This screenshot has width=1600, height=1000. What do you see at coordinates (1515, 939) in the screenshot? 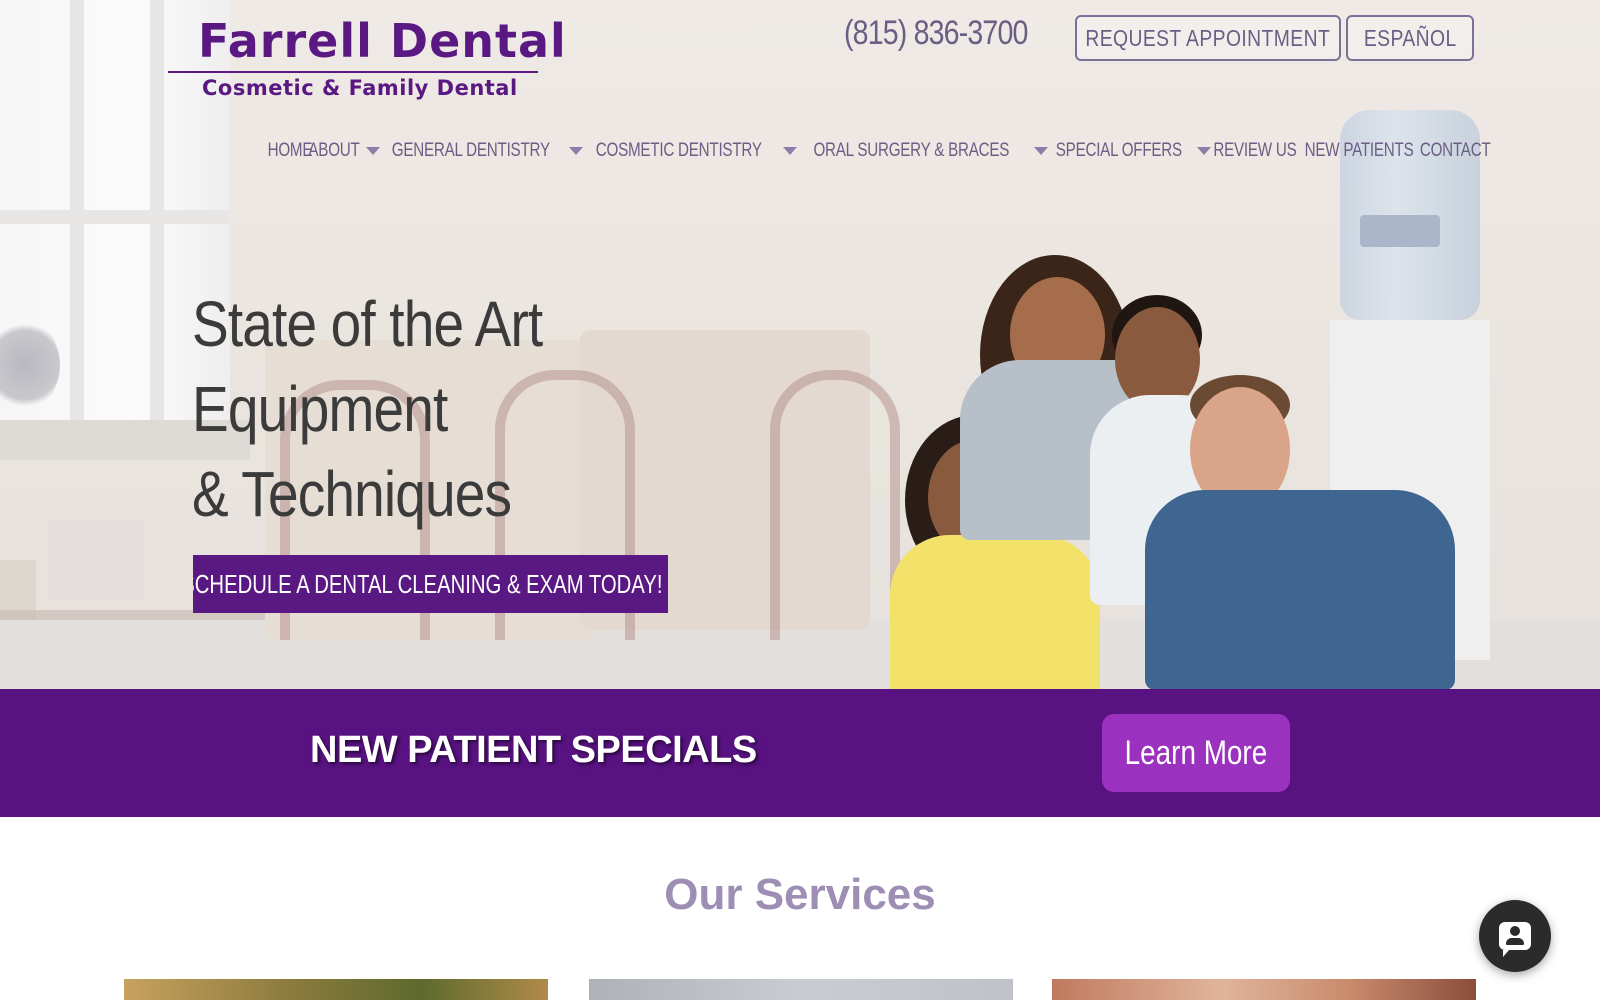
I see `chat-icon` at bounding box center [1515, 939].